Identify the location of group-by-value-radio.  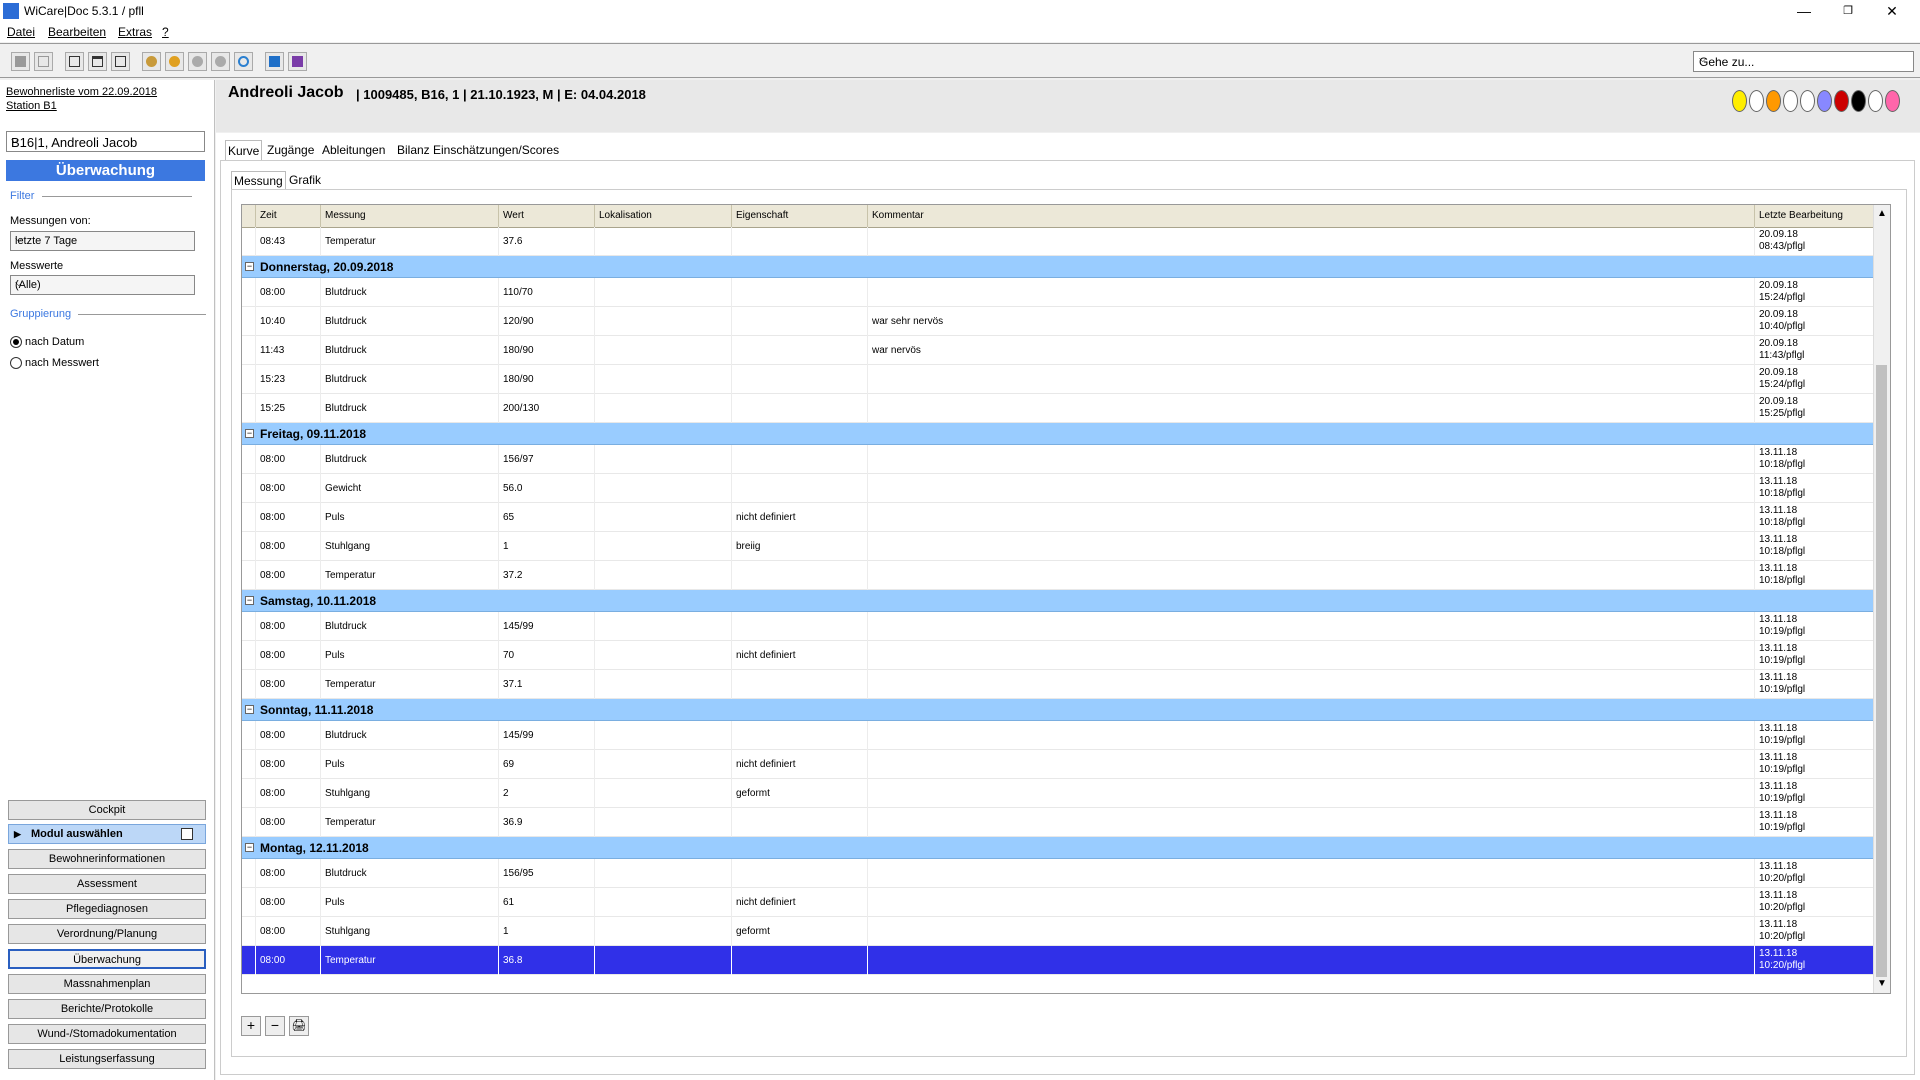
(16, 363).